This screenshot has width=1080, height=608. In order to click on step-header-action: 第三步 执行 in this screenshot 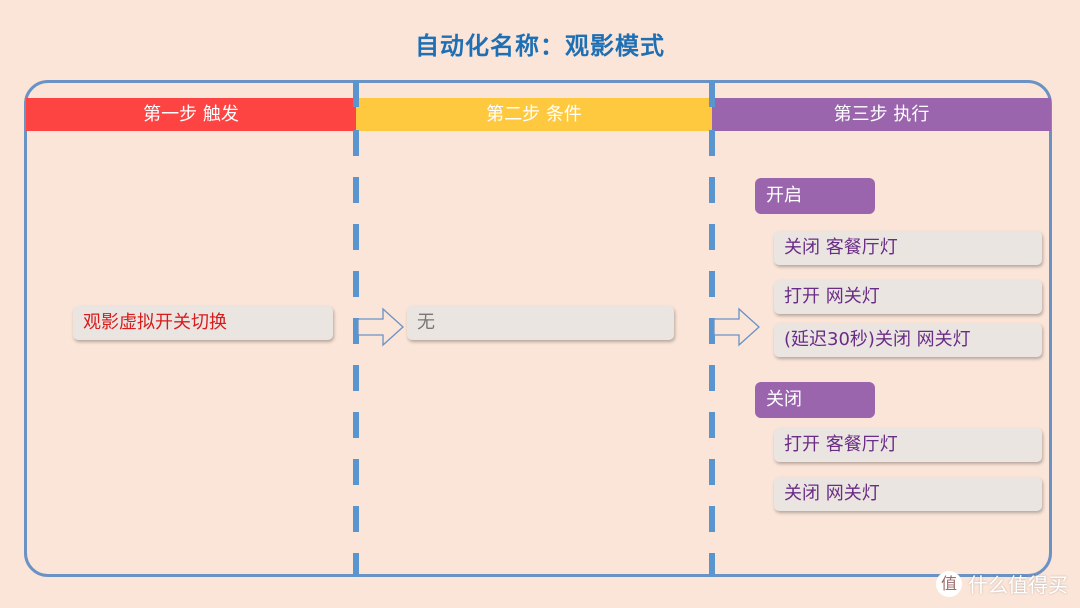, I will do `click(881, 114)`.